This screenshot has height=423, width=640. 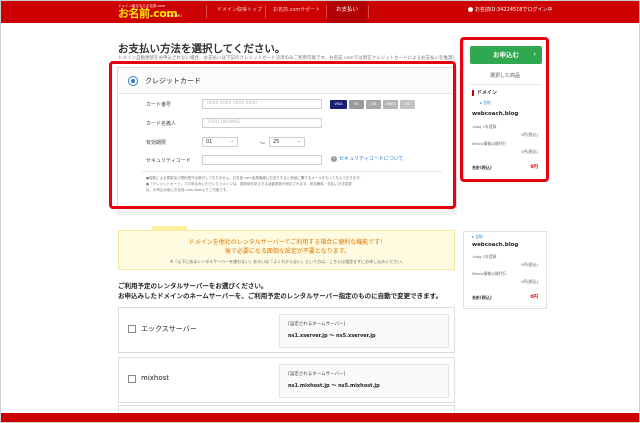 I want to click on promo-line2: 後で必要になる面倒な設定が不要となります。, so click(x=287, y=251).